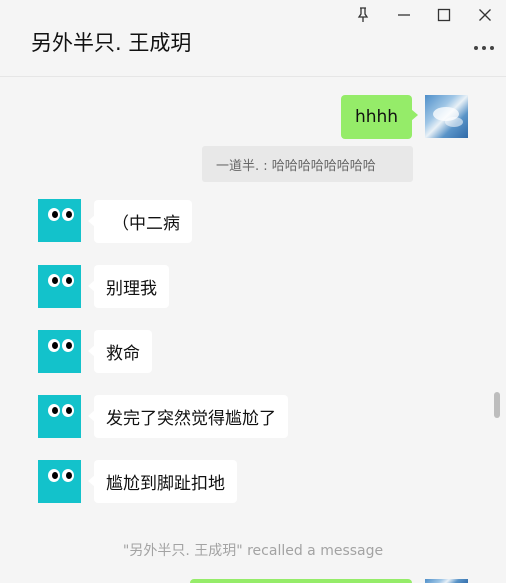 This screenshot has width=506, height=583. I want to click on received-message-bubble: 发完了突然觉得尴尬了, so click(188, 416).